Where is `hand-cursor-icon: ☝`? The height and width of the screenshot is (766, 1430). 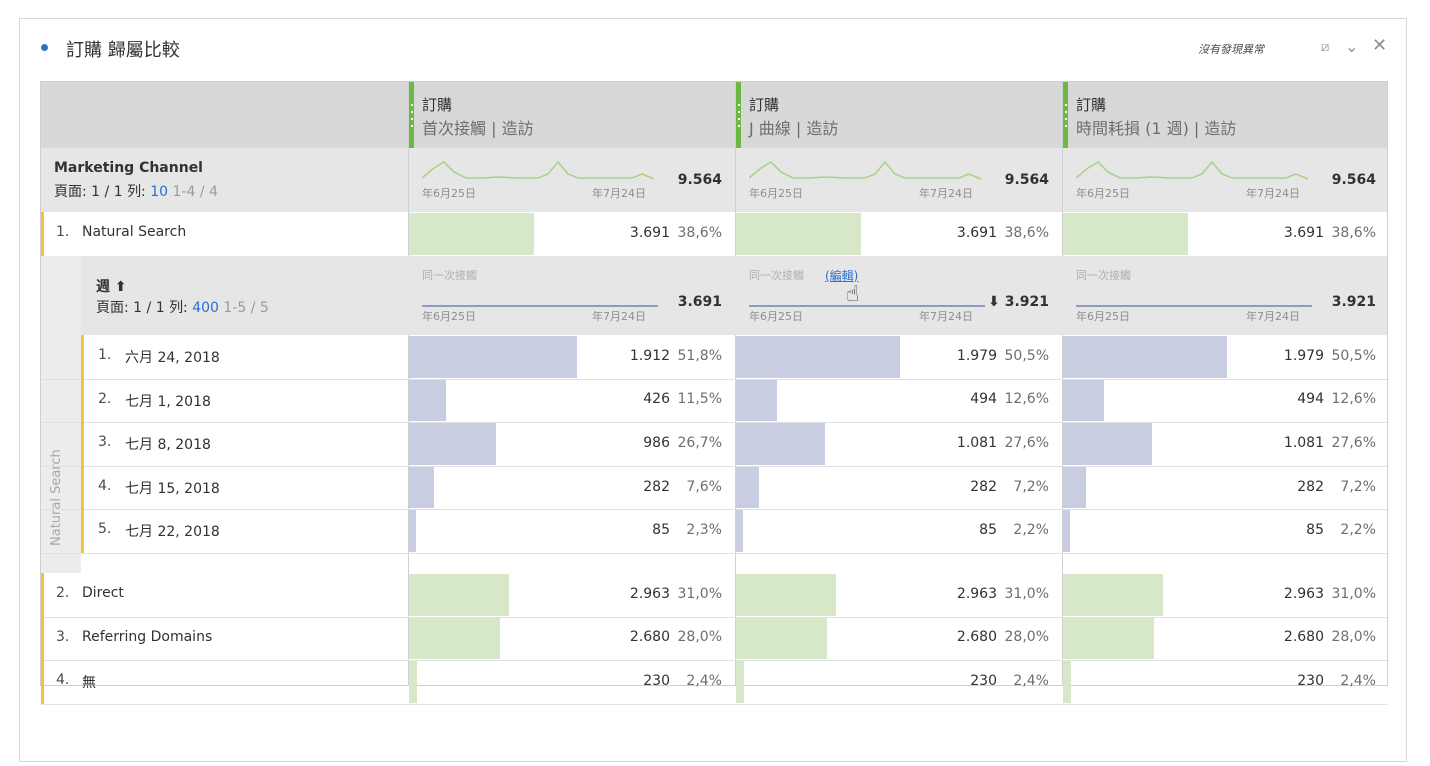
hand-cursor-icon: ☝ is located at coordinates (853, 294).